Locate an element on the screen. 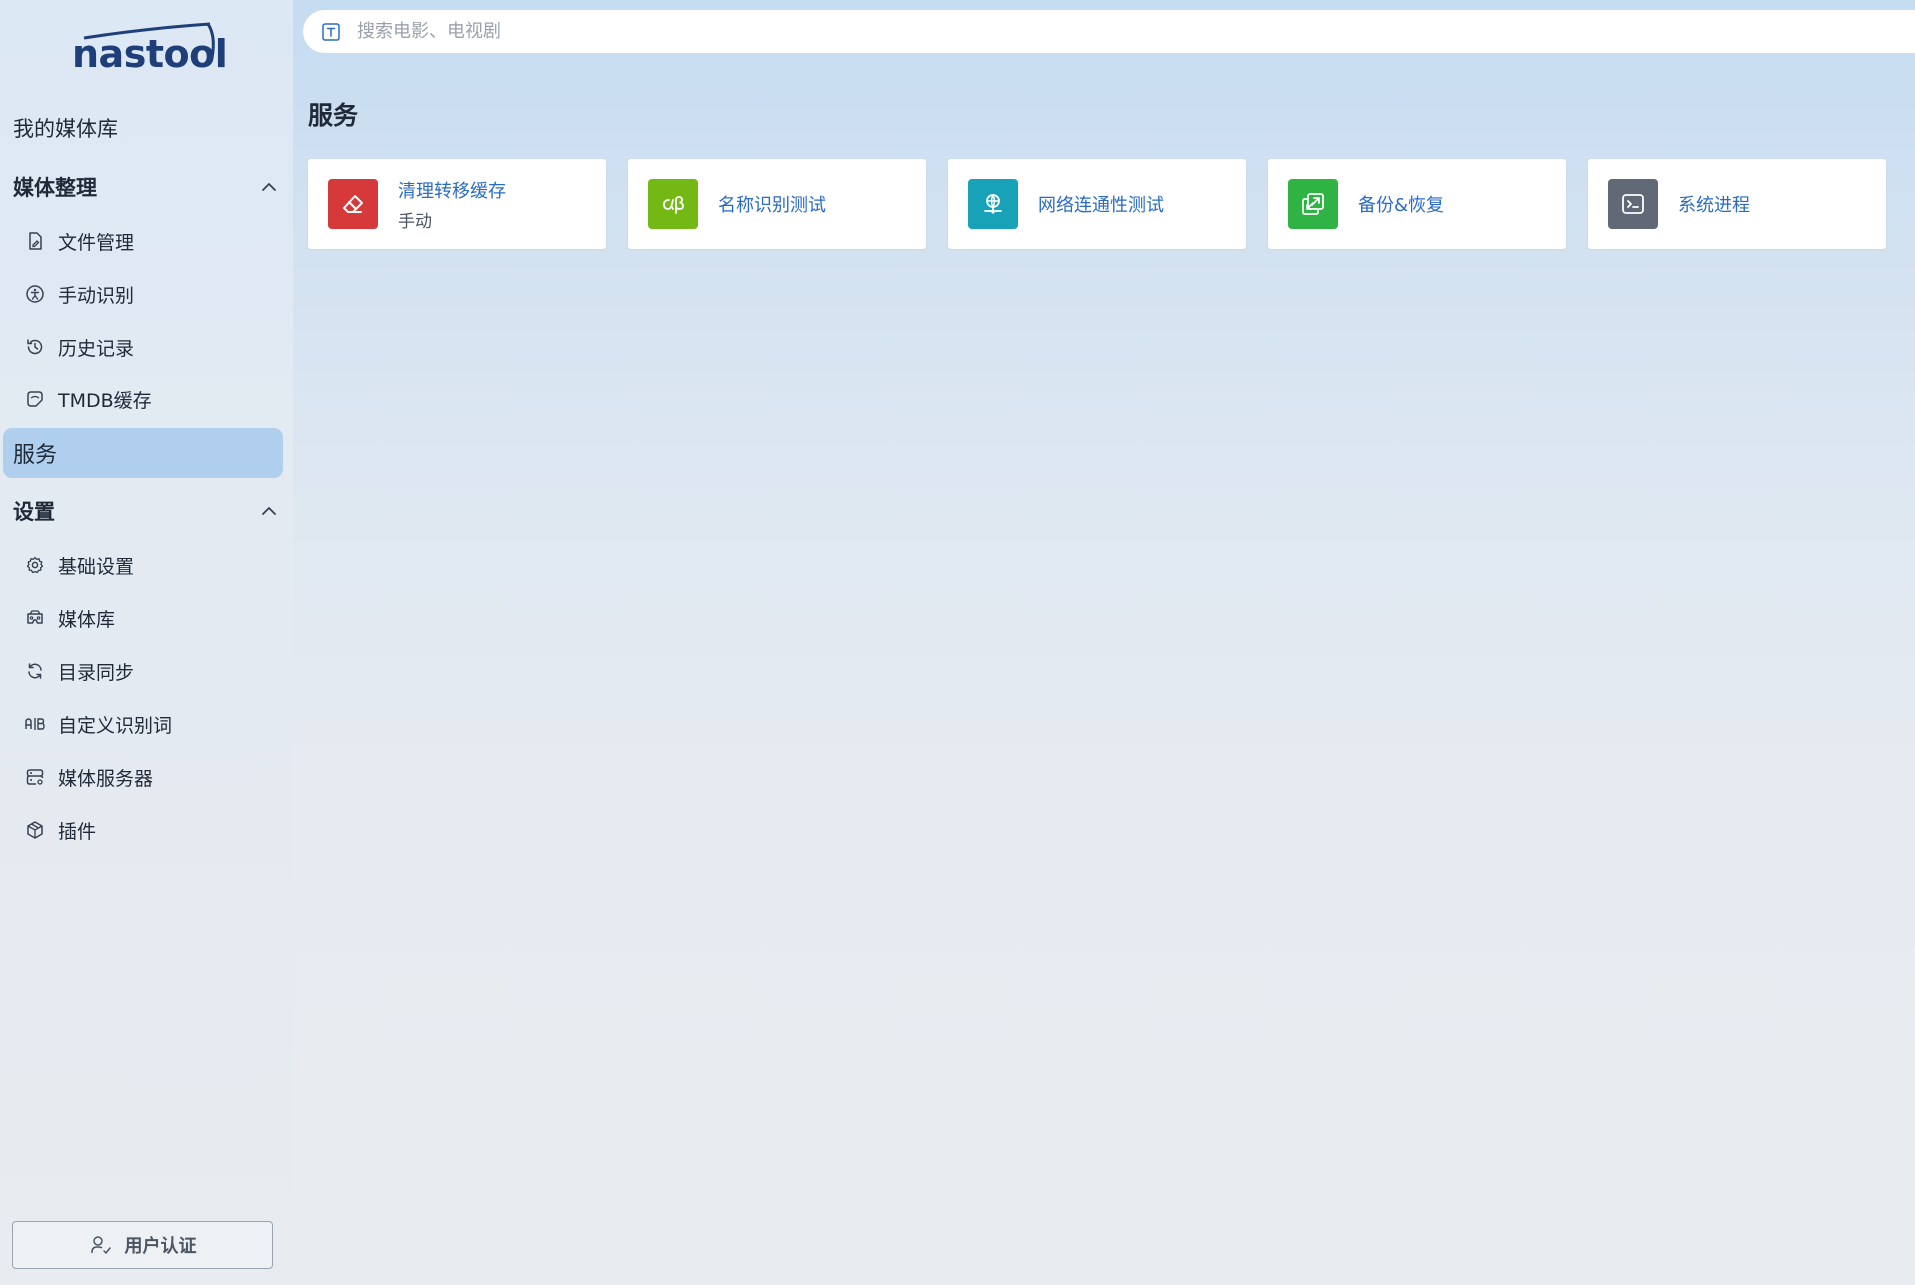 The image size is (1915, 1285). user-auth-button: 用户认证 is located at coordinates (142, 1245).